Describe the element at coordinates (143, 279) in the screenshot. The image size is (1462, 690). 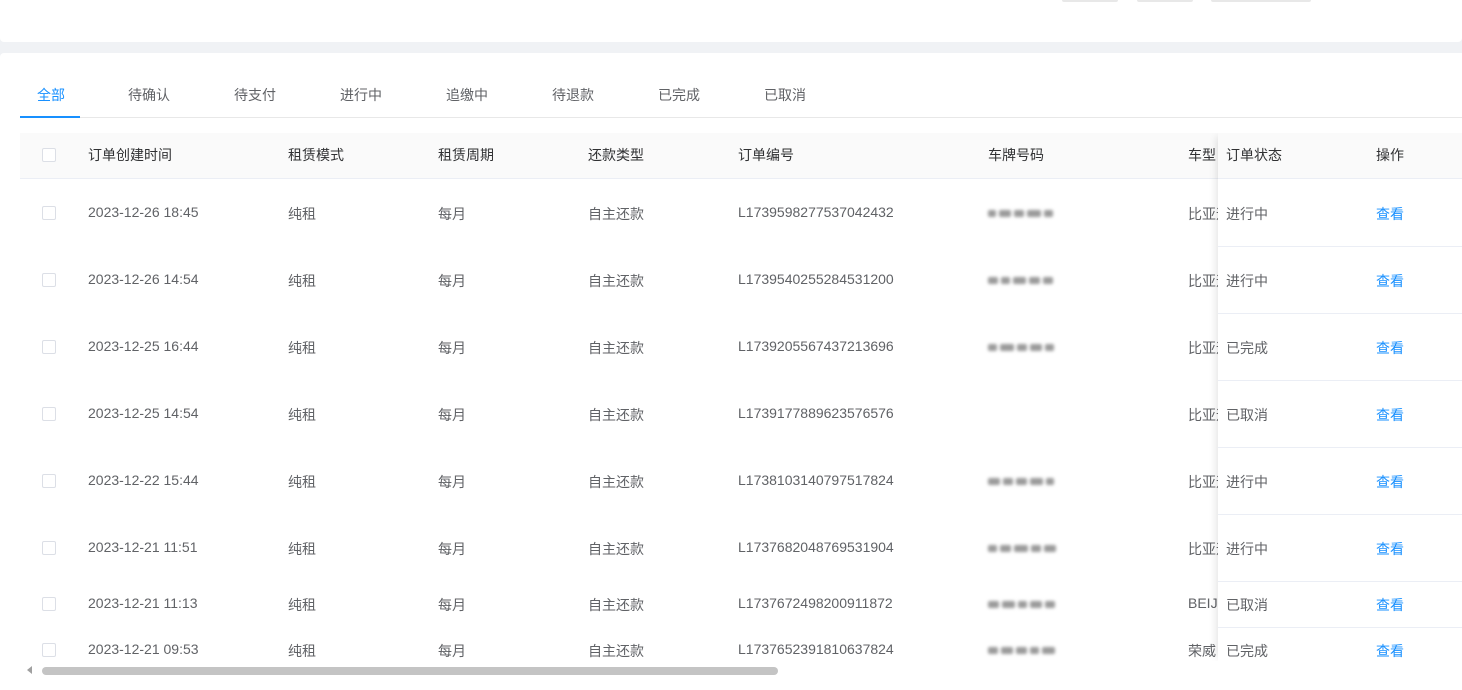
I see `created-cell: 2023-12-26 14:54` at that location.